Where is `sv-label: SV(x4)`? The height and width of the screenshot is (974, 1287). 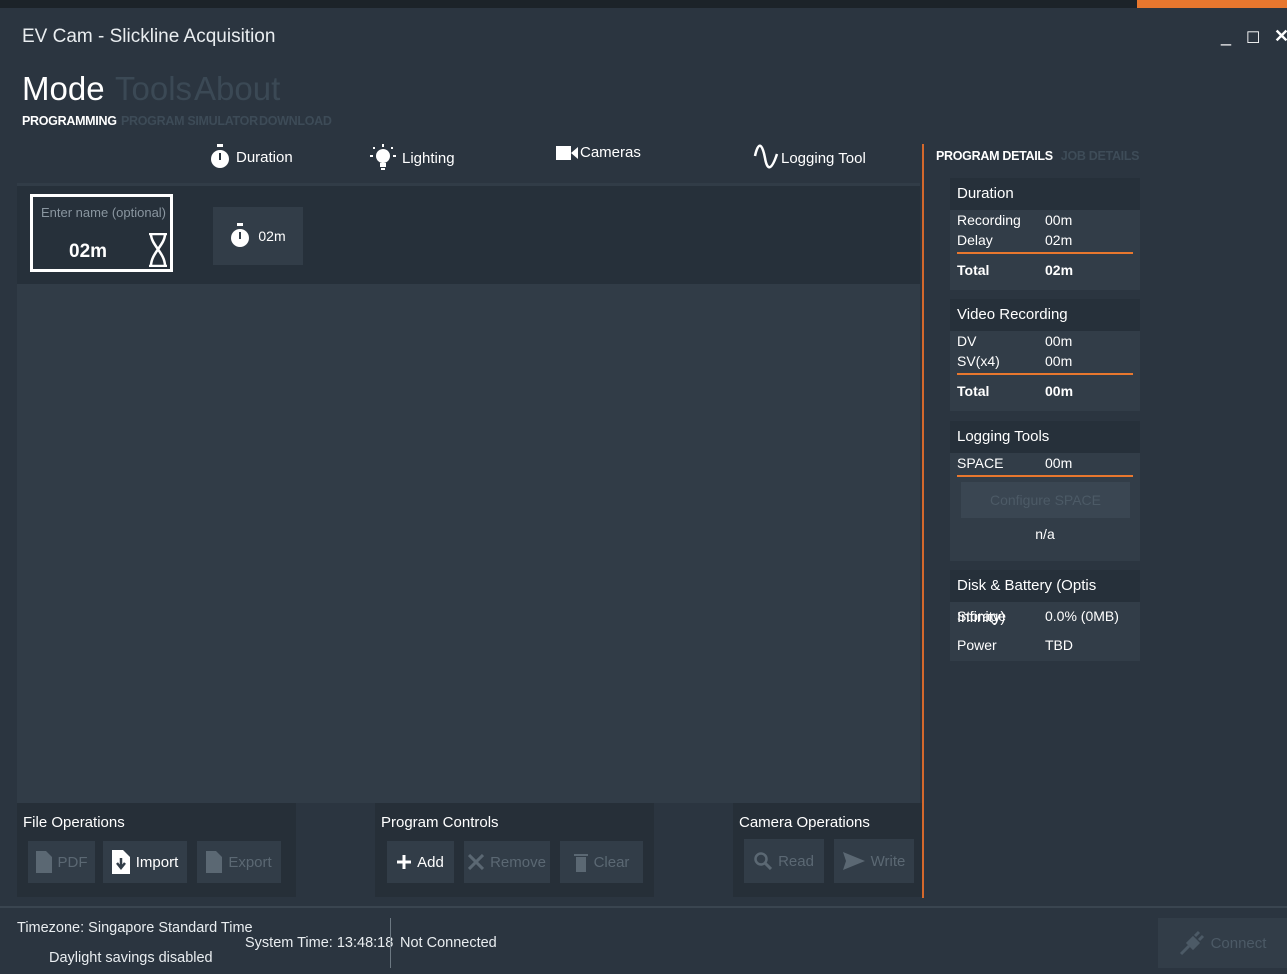
sv-label: SV(x4) is located at coordinates (978, 361).